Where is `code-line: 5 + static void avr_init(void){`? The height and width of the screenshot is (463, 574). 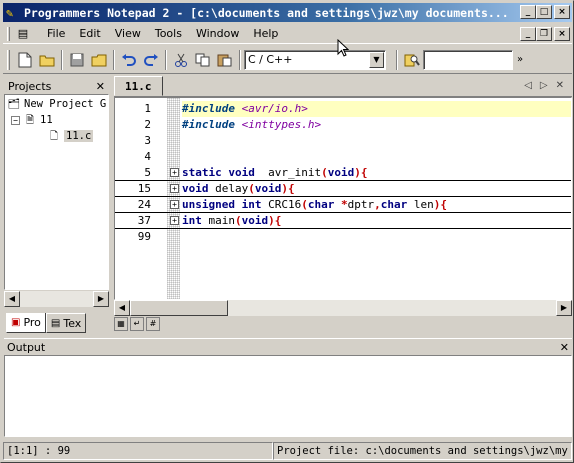
code-line: 5 + static void avr_init(void){ is located at coordinates (343, 173).